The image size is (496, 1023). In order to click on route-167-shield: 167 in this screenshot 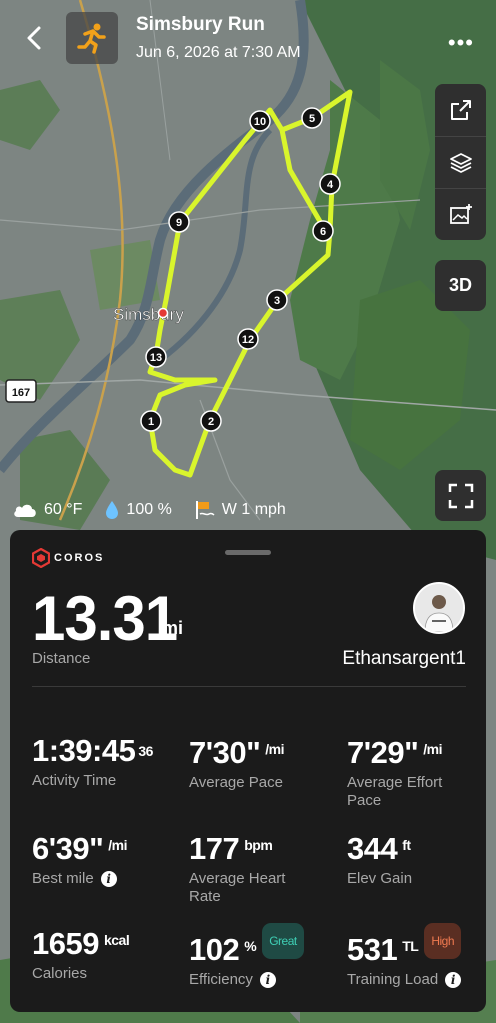, I will do `click(21, 391)`.